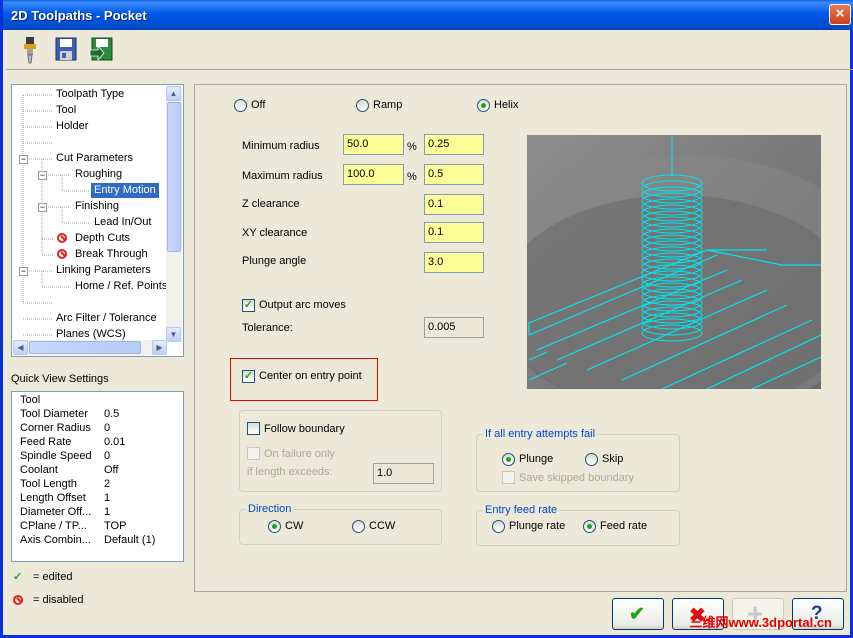  What do you see at coordinates (508, 459) in the screenshot?
I see `radio-plunge` at bounding box center [508, 459].